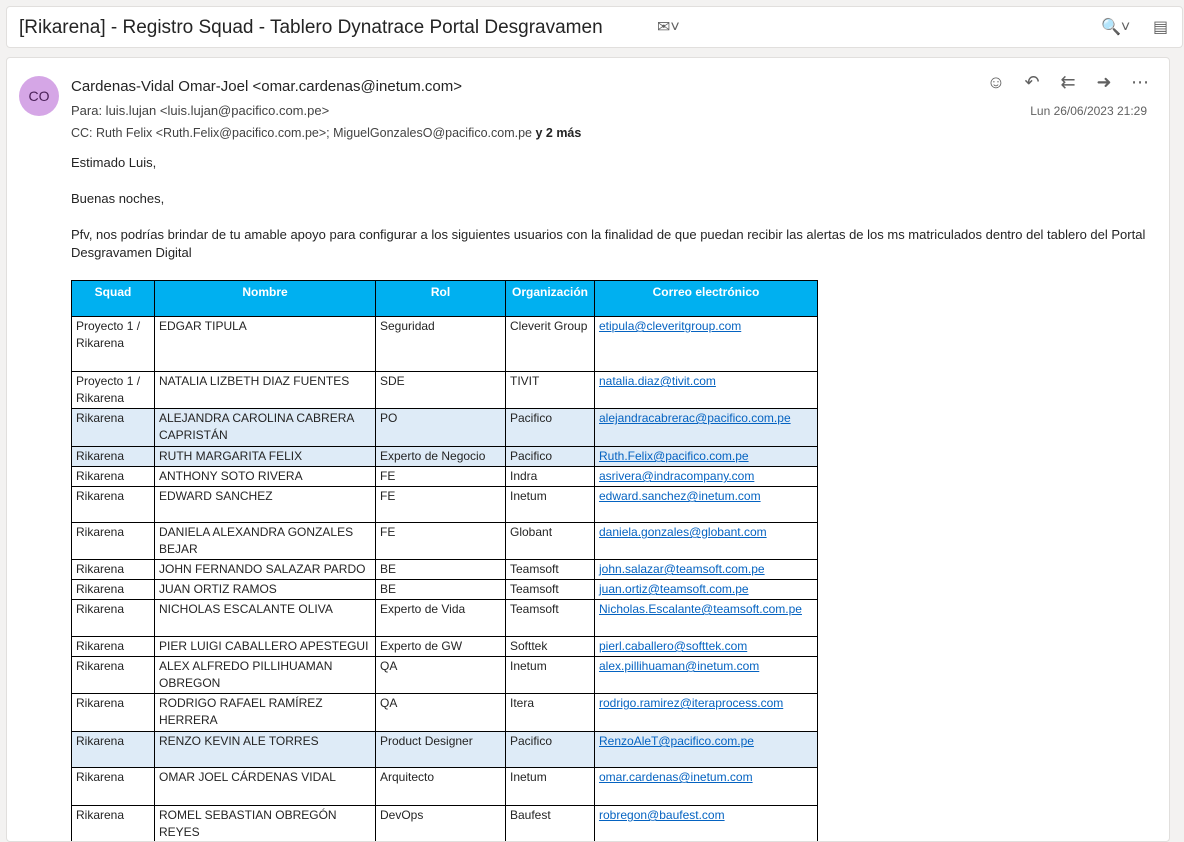  I want to click on email-link: john.salazar@teamsoft.com.pe, so click(682, 569).